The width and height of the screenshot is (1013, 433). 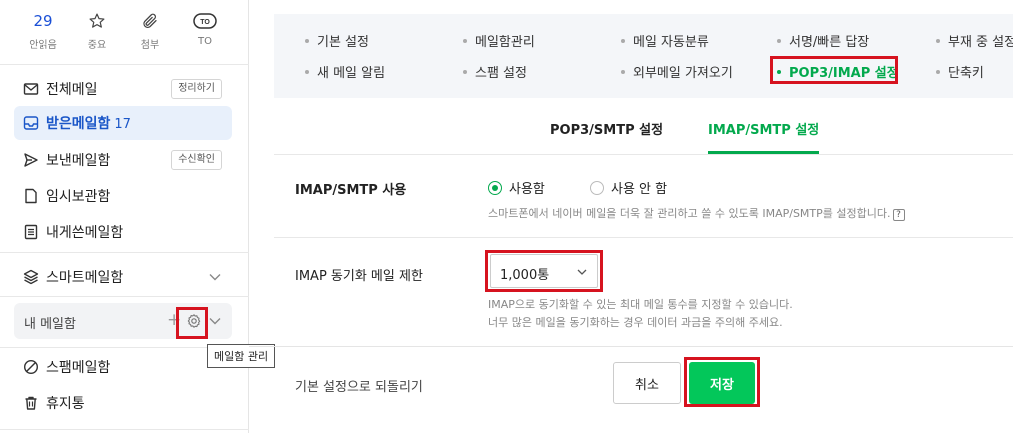 I want to click on sidebar-item-label: 보낸메일함, so click(x=78, y=161).